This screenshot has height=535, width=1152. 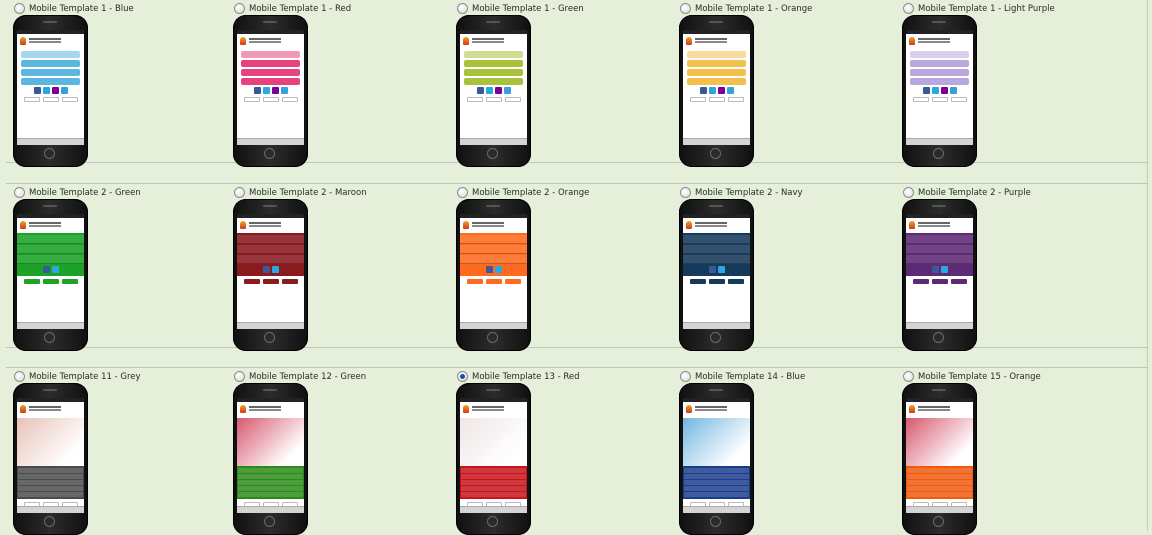 What do you see at coordinates (1007, 269) in the screenshot?
I see `template-option: Mobile Template 2 - Purple` at bounding box center [1007, 269].